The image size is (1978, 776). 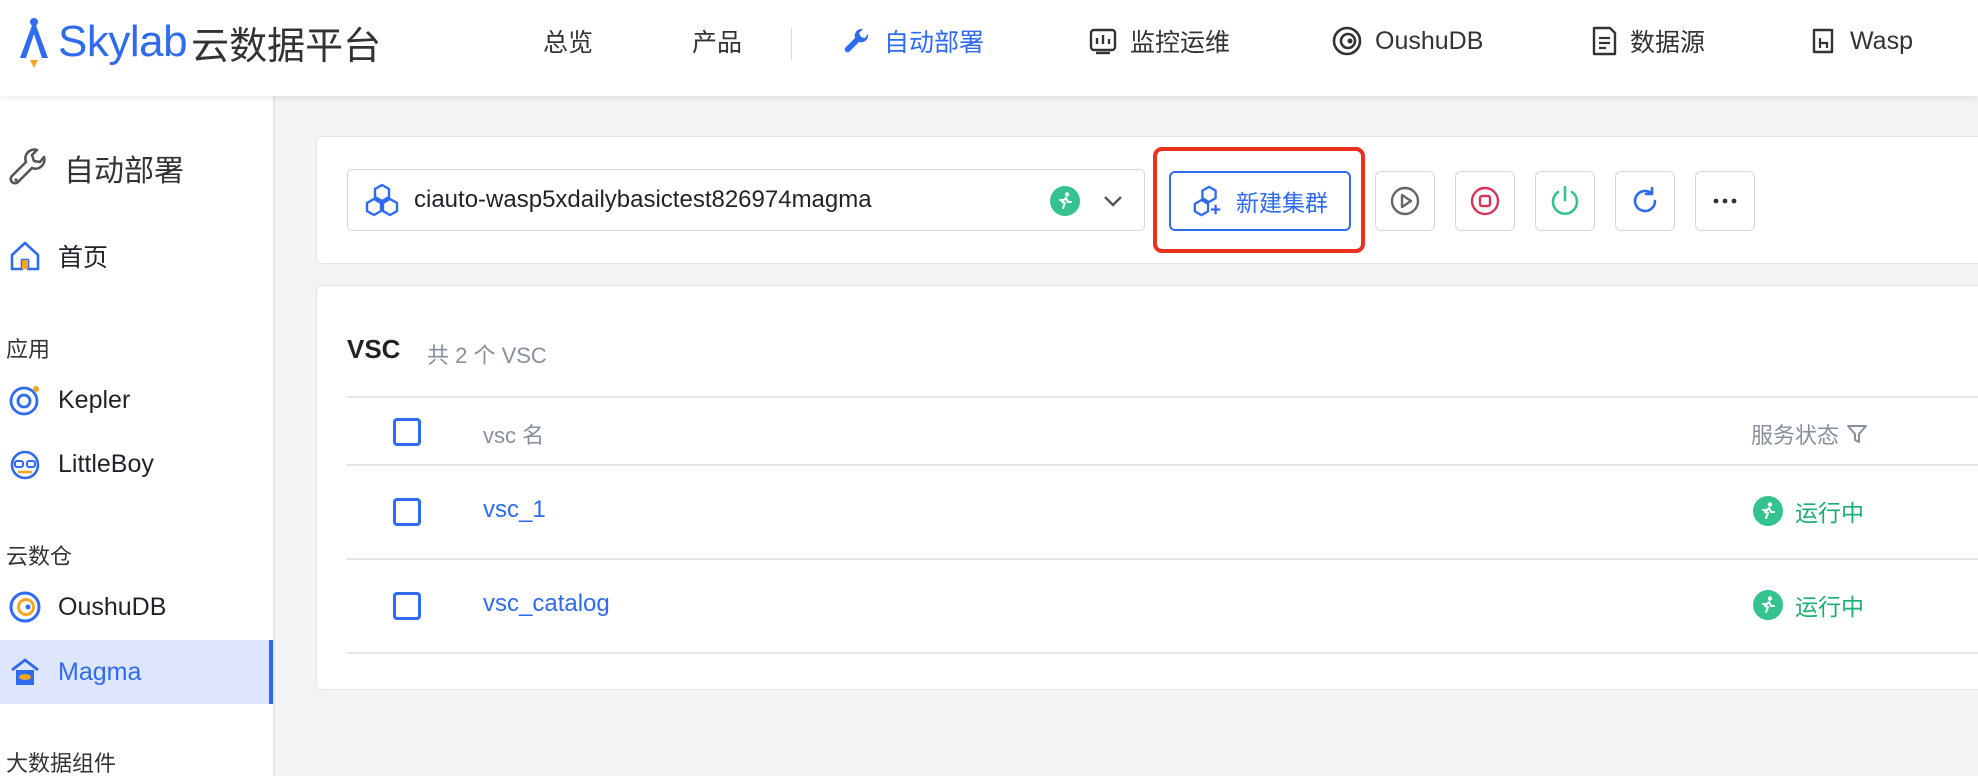 I want to click on nav-monitoring-label: 监控运维, so click(x=1180, y=43).